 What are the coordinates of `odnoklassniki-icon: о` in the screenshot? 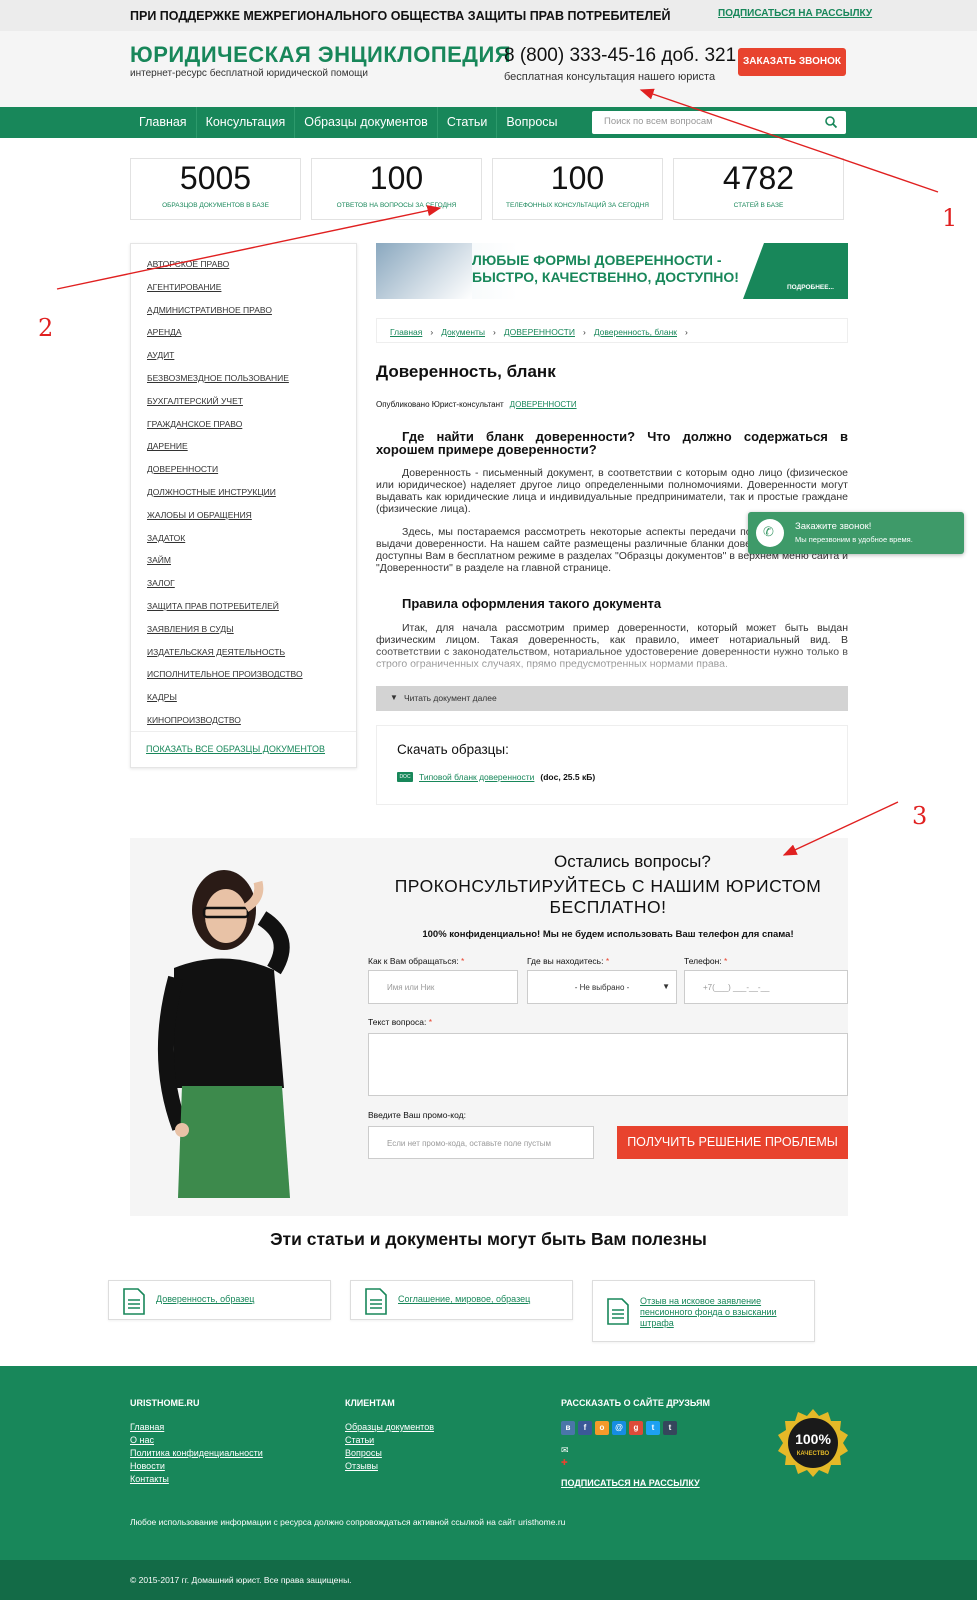 It's located at (602, 1428).